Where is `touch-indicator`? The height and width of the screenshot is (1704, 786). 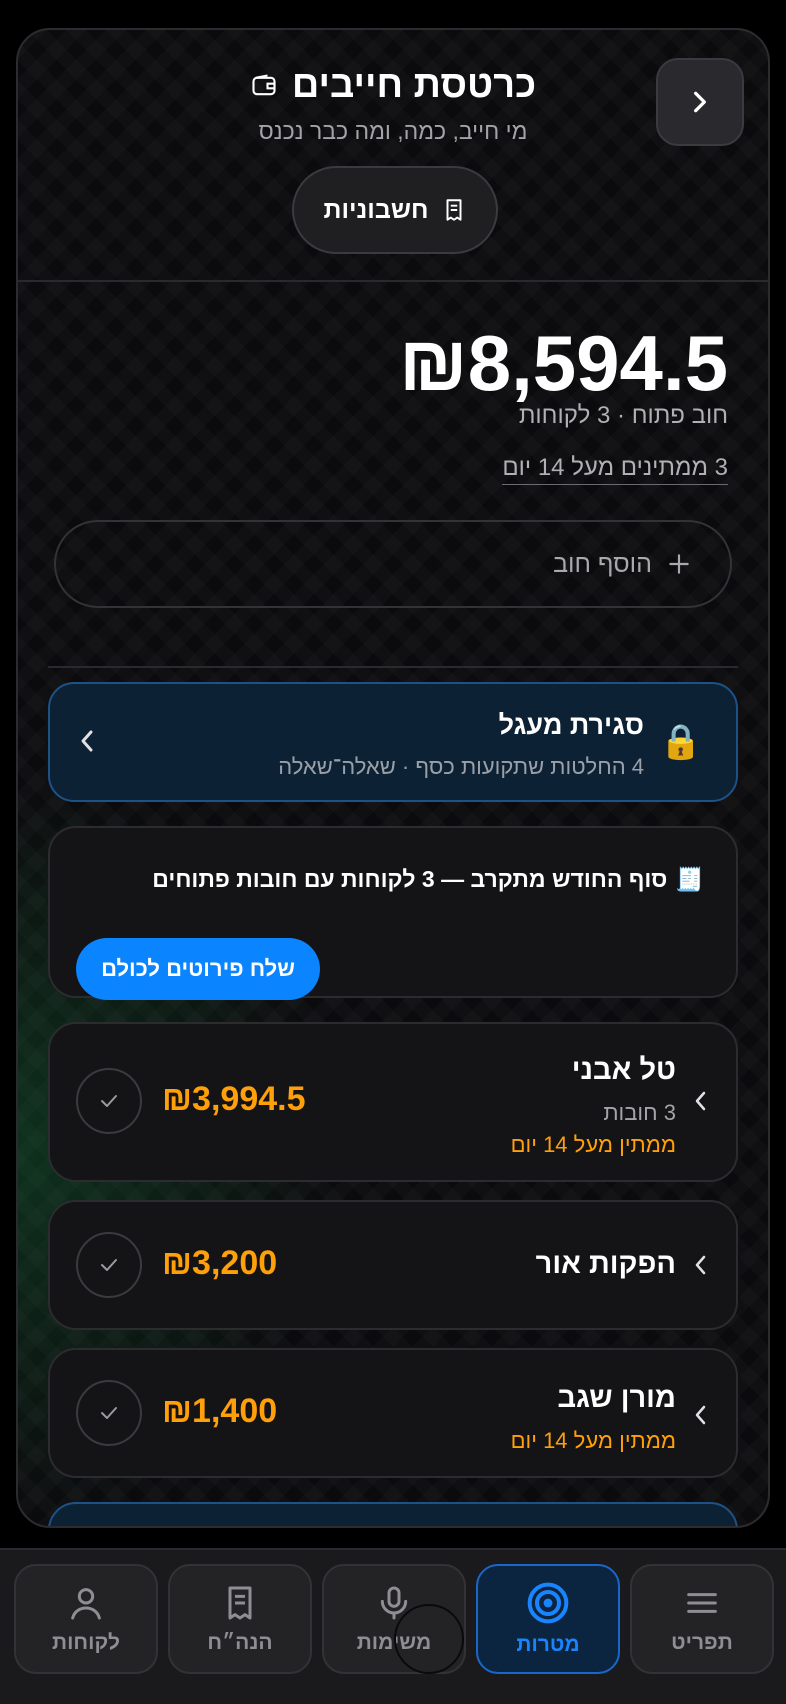 touch-indicator is located at coordinates (429, 1639).